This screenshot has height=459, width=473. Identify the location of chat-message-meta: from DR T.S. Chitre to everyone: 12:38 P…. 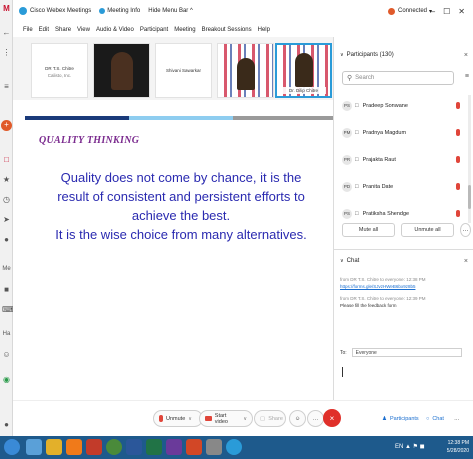
(383, 279).